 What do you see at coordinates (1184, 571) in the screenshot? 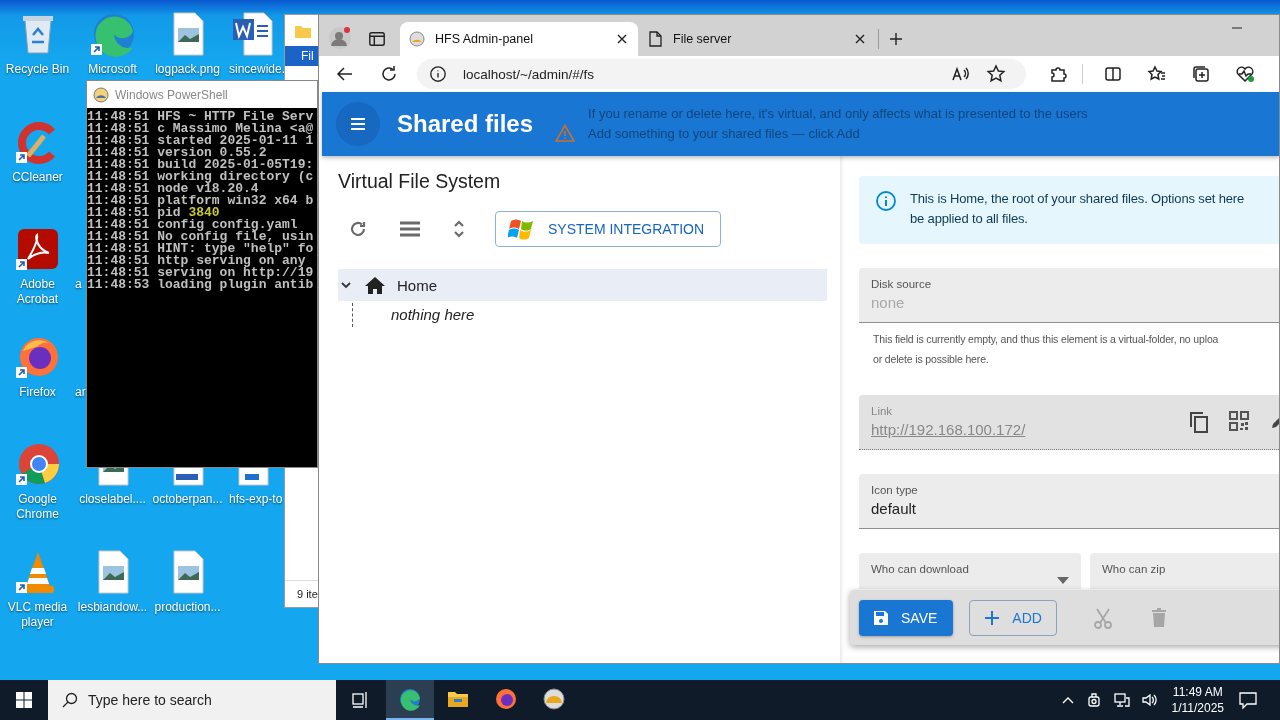
I see `select-field: Who can zip` at bounding box center [1184, 571].